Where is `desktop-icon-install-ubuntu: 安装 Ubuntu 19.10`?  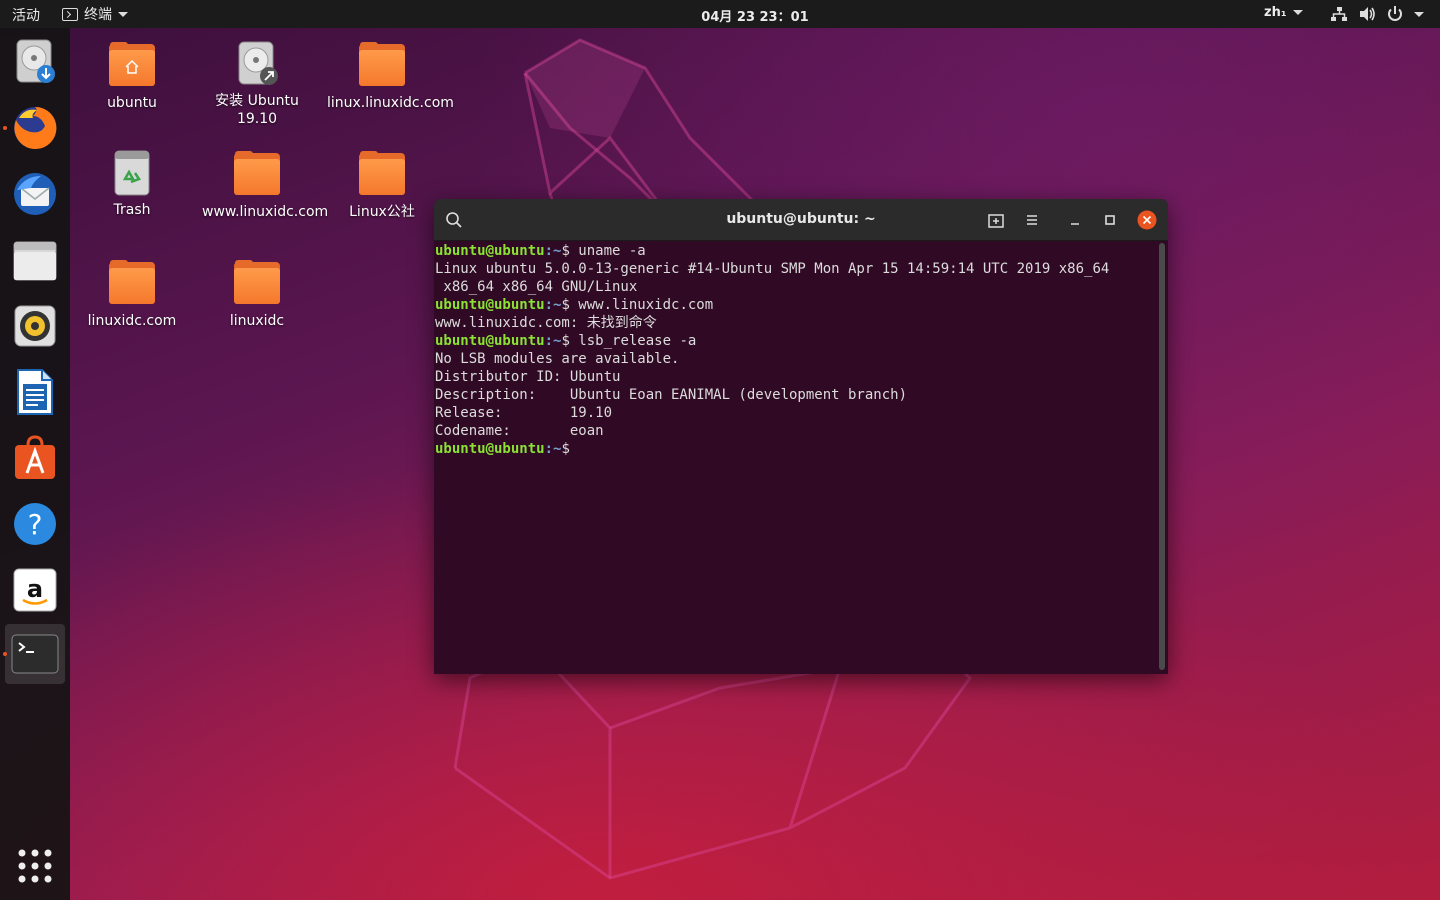
desktop-icon-install-ubuntu: 安装 Ubuntu 19.10 is located at coordinates (257, 84).